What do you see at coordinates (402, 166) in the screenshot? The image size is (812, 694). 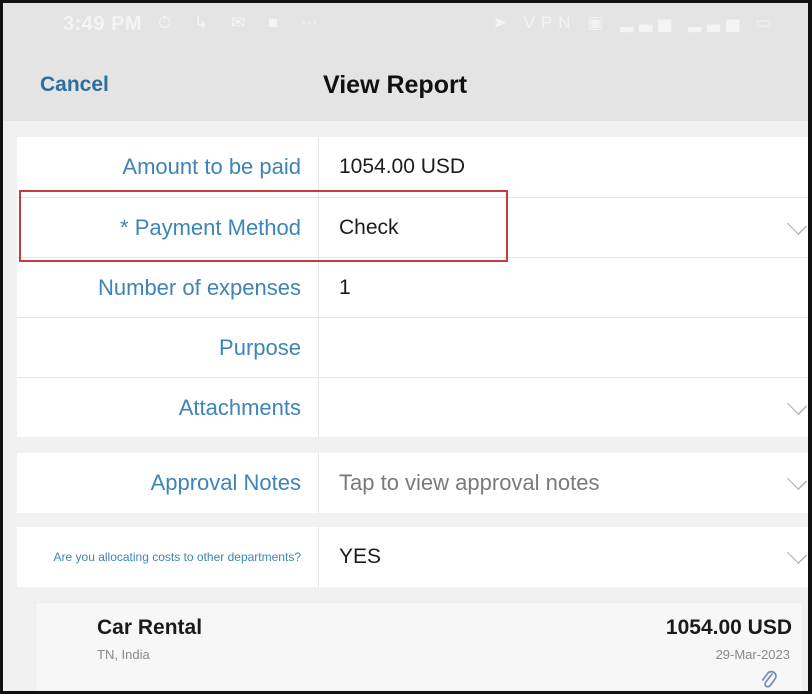 I see `amount-value: 1054.00 USD` at bounding box center [402, 166].